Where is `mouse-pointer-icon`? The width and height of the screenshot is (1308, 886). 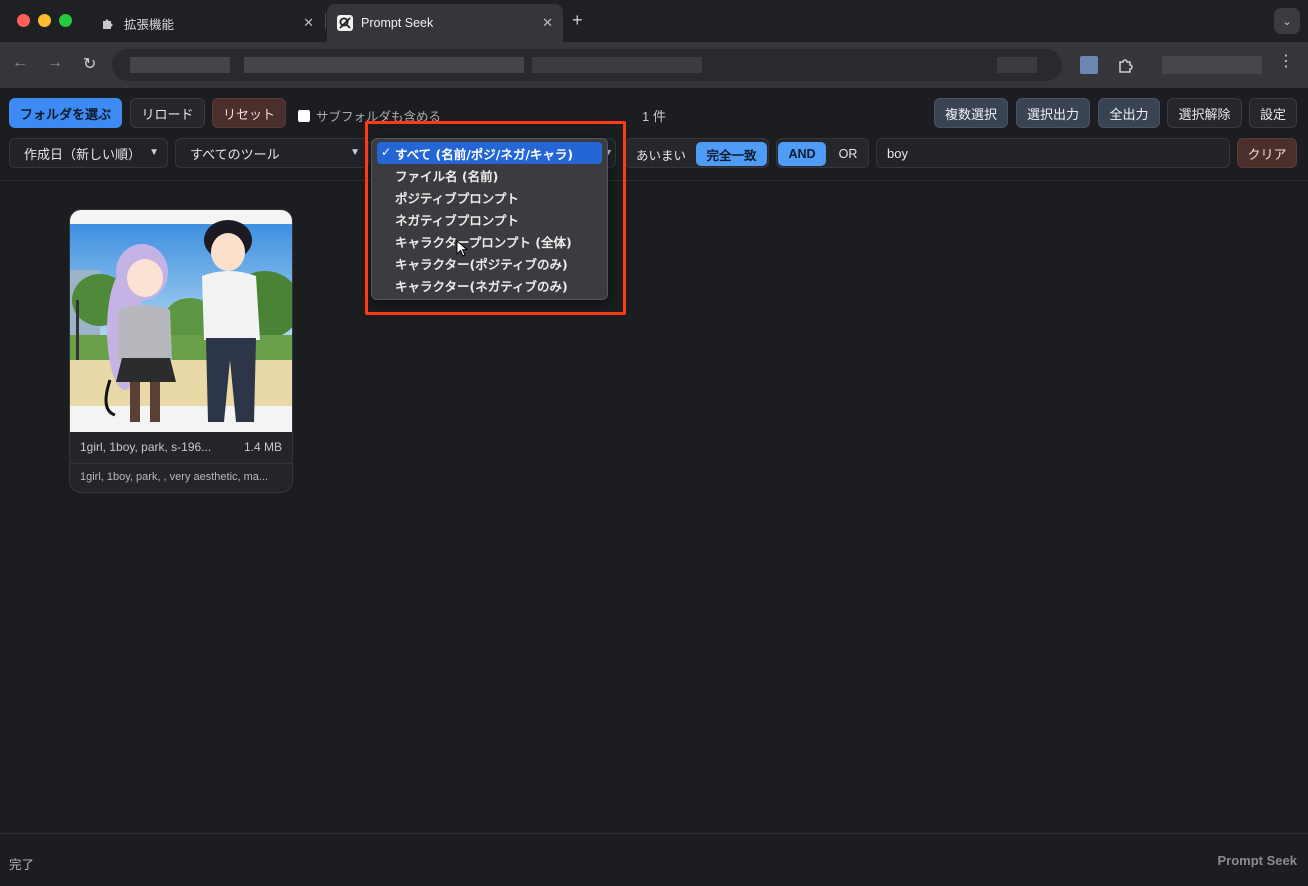
mouse-pointer-icon is located at coordinates (462, 251).